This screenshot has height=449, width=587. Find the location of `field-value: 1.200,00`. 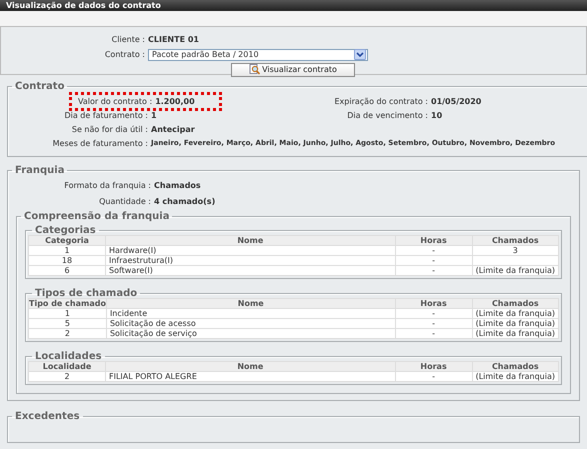

field-value: 1.200,00 is located at coordinates (175, 101).